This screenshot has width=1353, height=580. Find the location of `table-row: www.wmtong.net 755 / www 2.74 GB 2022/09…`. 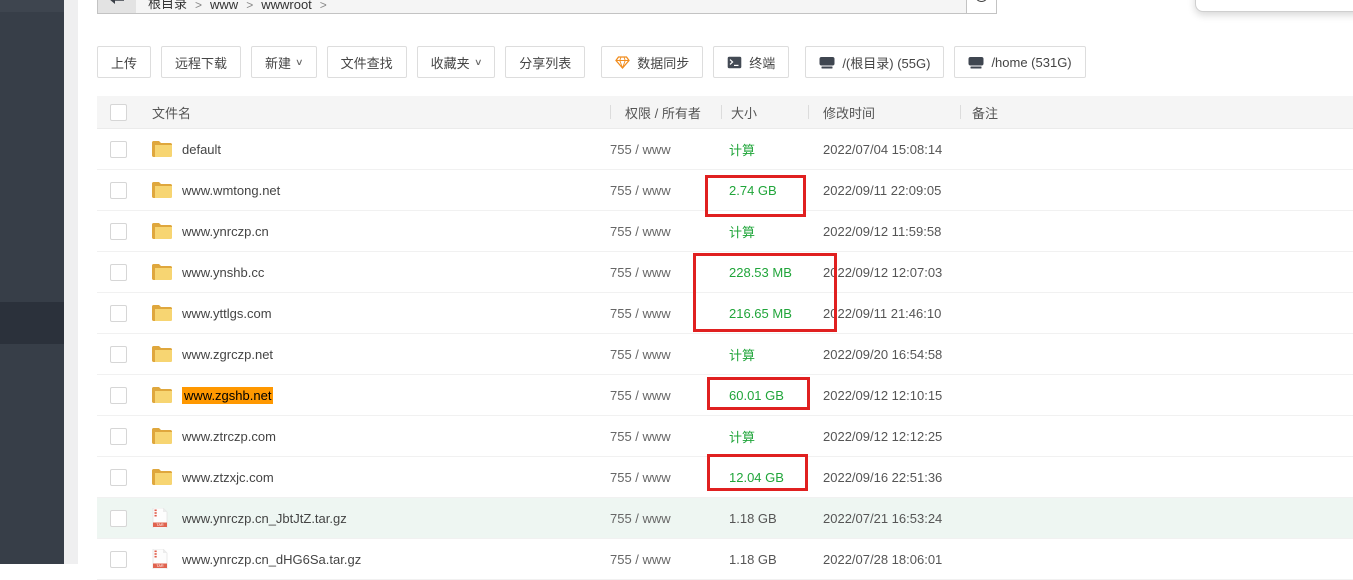

table-row: www.wmtong.net 755 / www 2.74 GB 2022/09… is located at coordinates (725, 190).